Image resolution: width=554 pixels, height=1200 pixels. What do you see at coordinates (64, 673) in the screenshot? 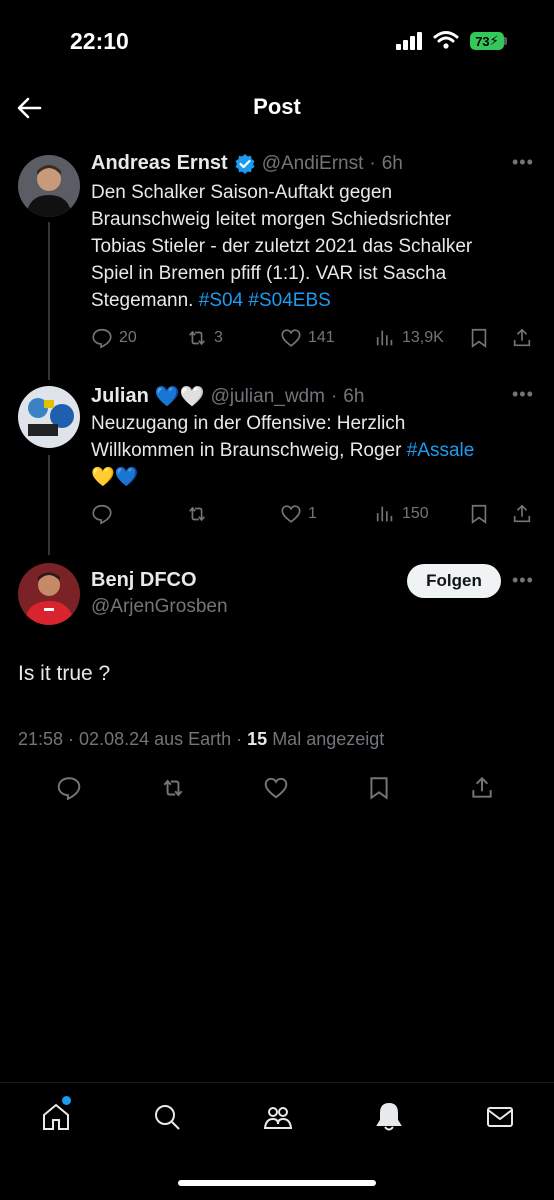
I see `post-text: Is it true ?` at bounding box center [64, 673].